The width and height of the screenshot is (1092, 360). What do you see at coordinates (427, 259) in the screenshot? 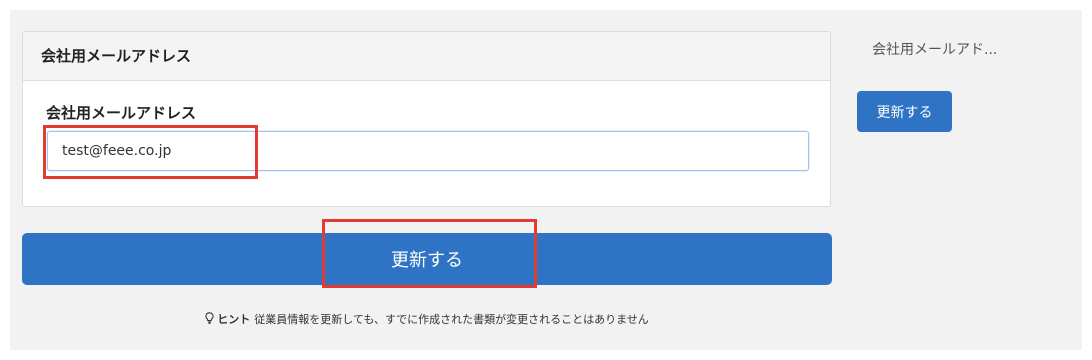
I see `update-button: 更新する` at bounding box center [427, 259].